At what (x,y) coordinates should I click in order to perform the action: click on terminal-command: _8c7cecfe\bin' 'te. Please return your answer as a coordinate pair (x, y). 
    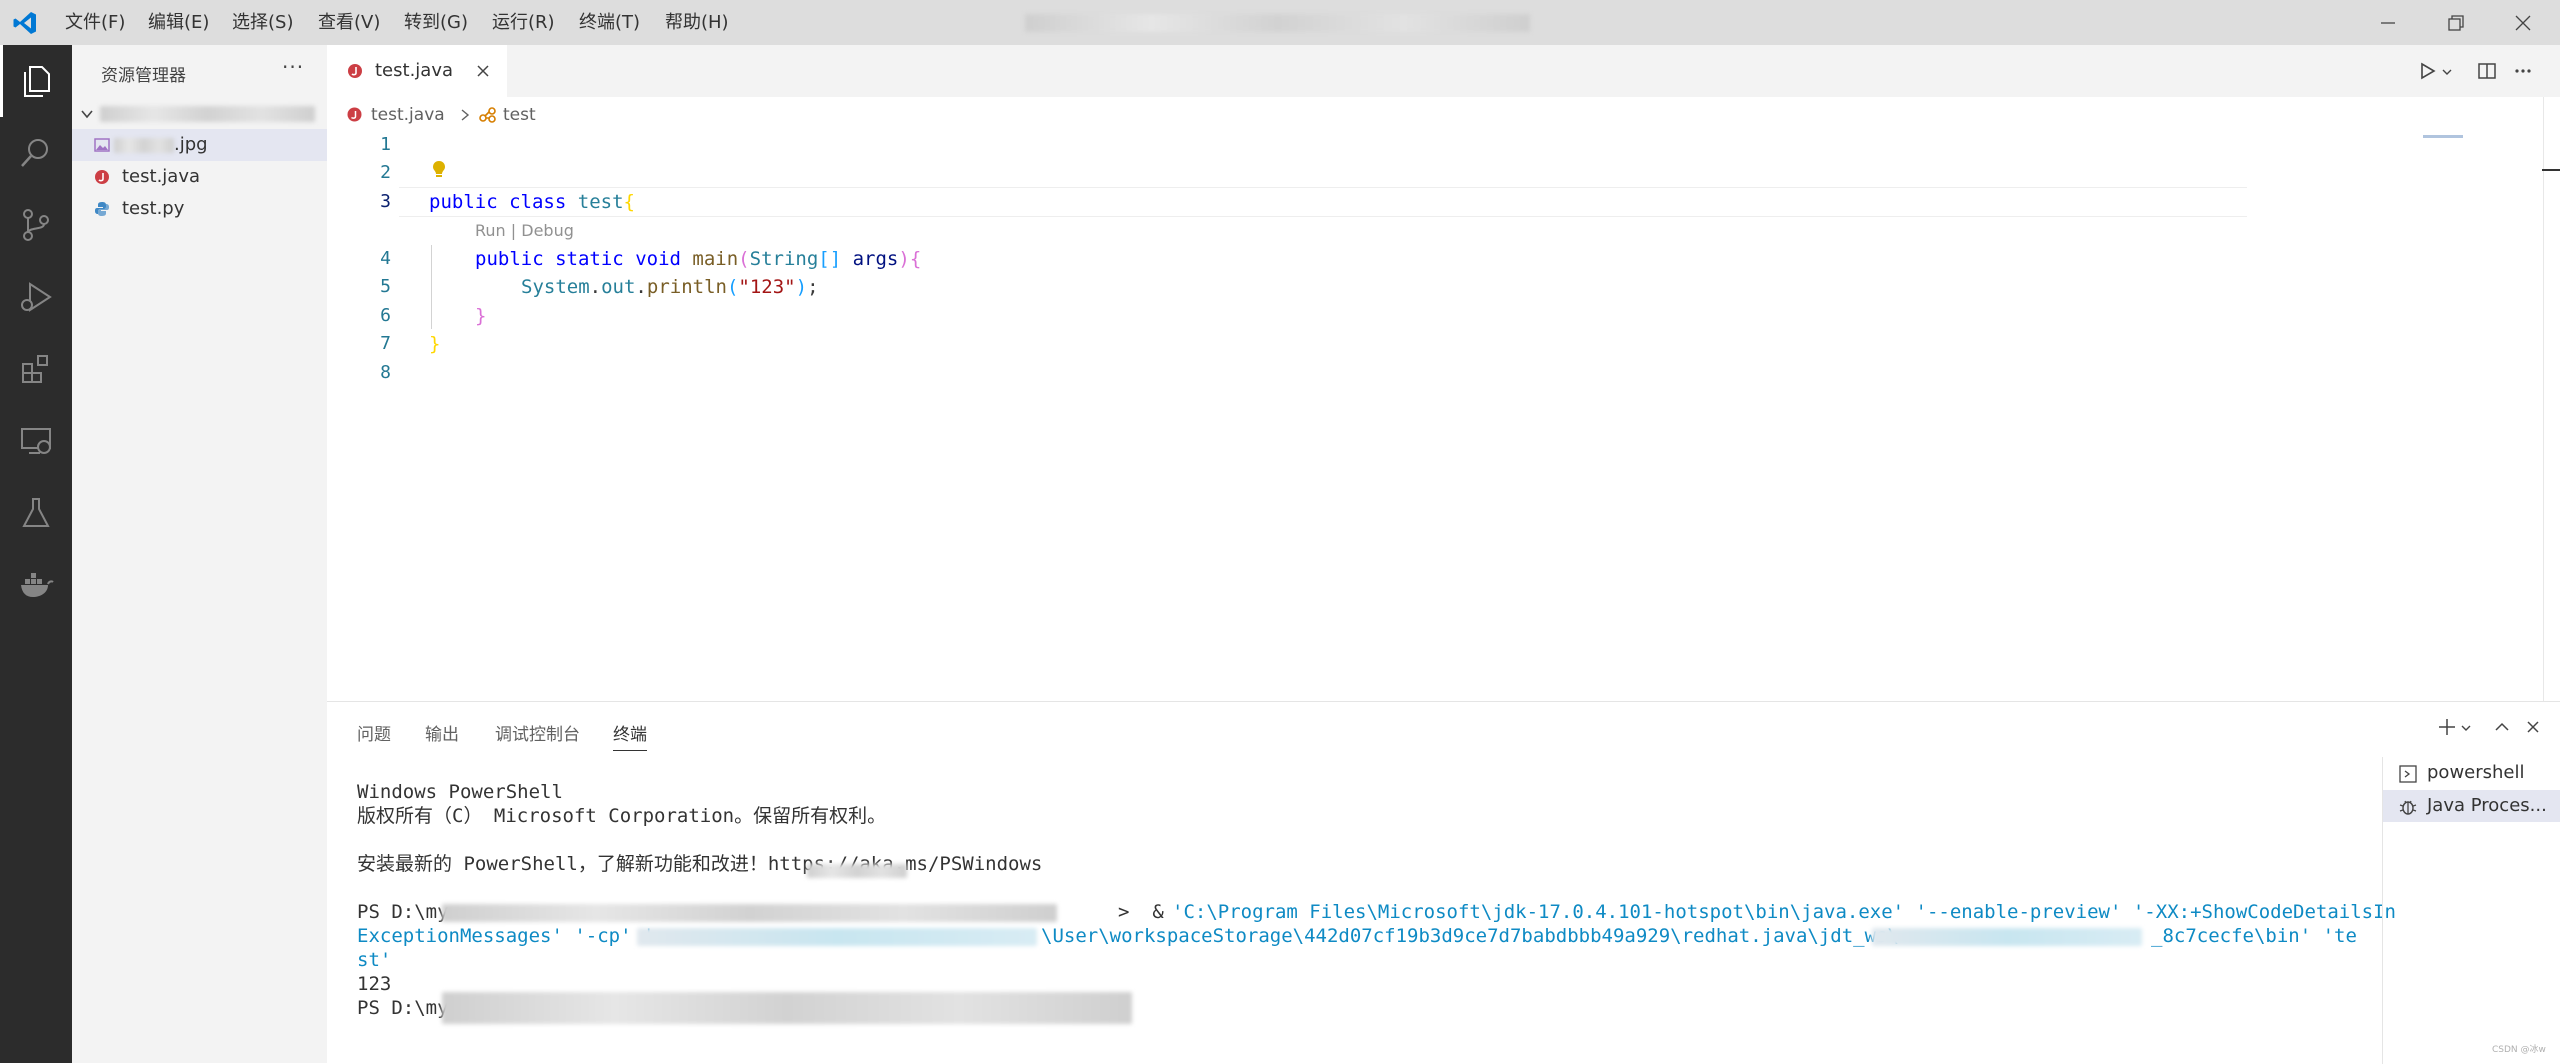
    Looking at the image, I should click on (2254, 936).